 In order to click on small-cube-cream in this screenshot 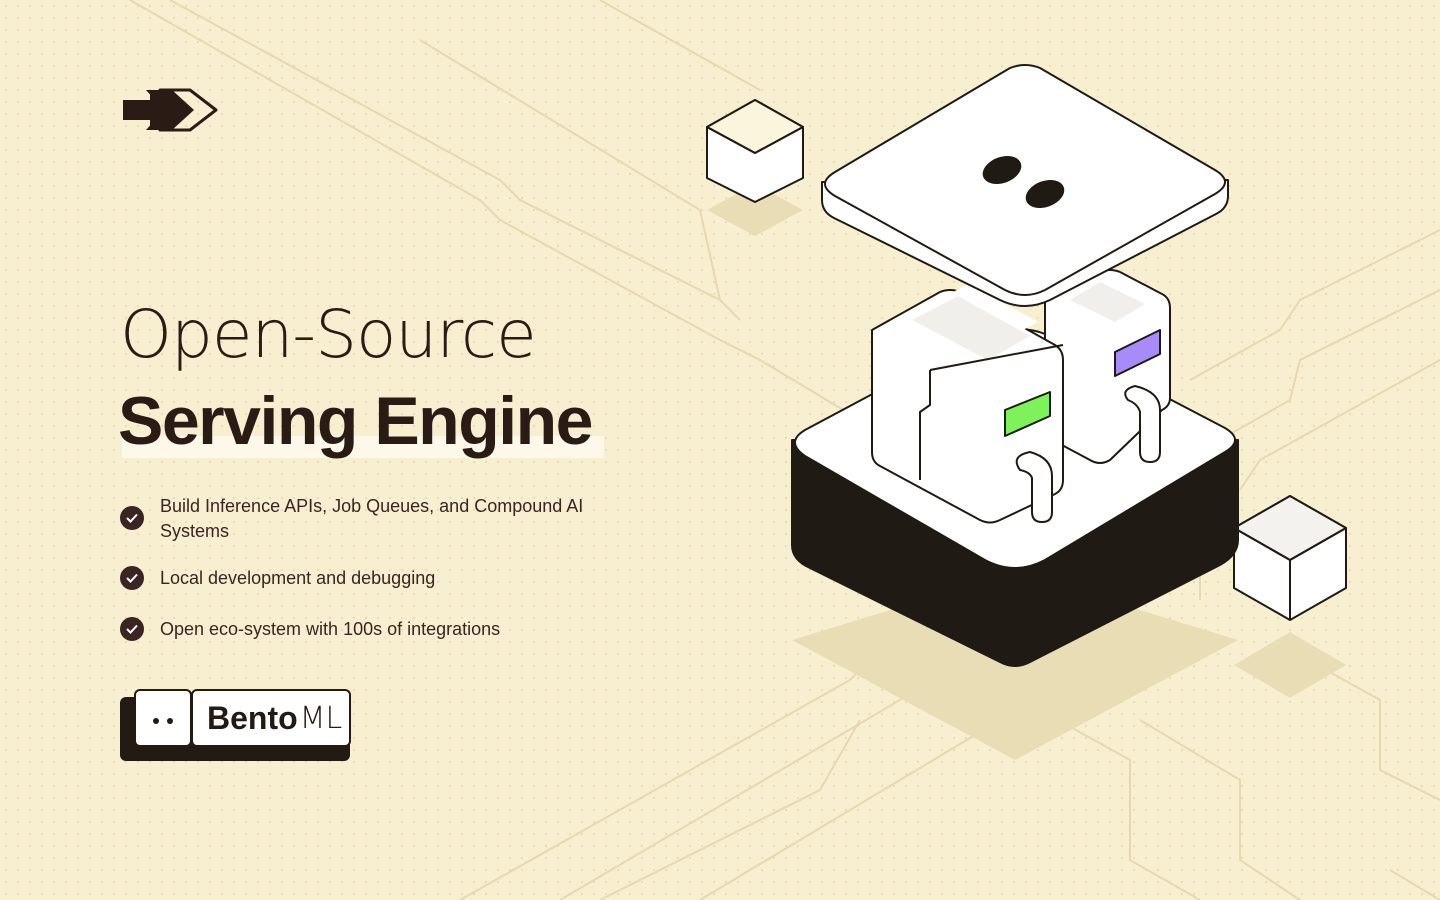, I will do `click(755, 151)`.